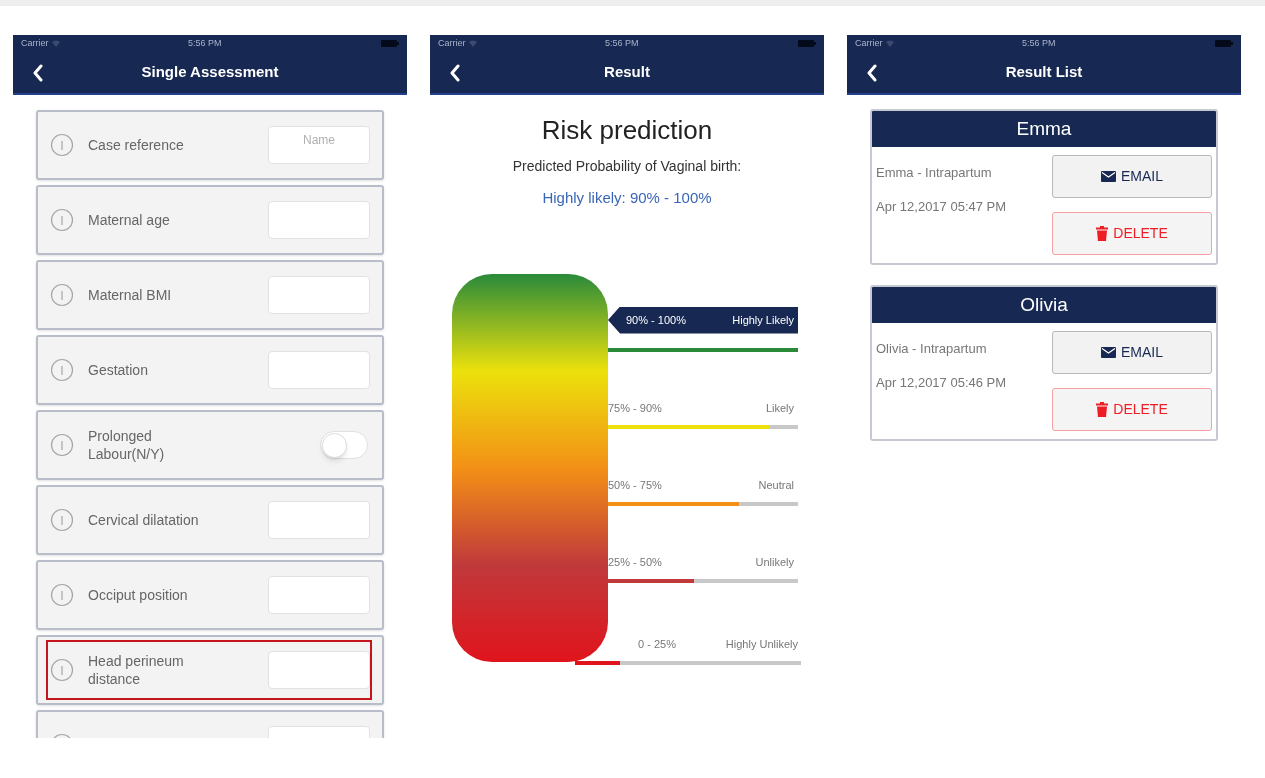 The width and height of the screenshot is (1265, 778). I want to click on result-heading: Risk prediction, so click(627, 130).